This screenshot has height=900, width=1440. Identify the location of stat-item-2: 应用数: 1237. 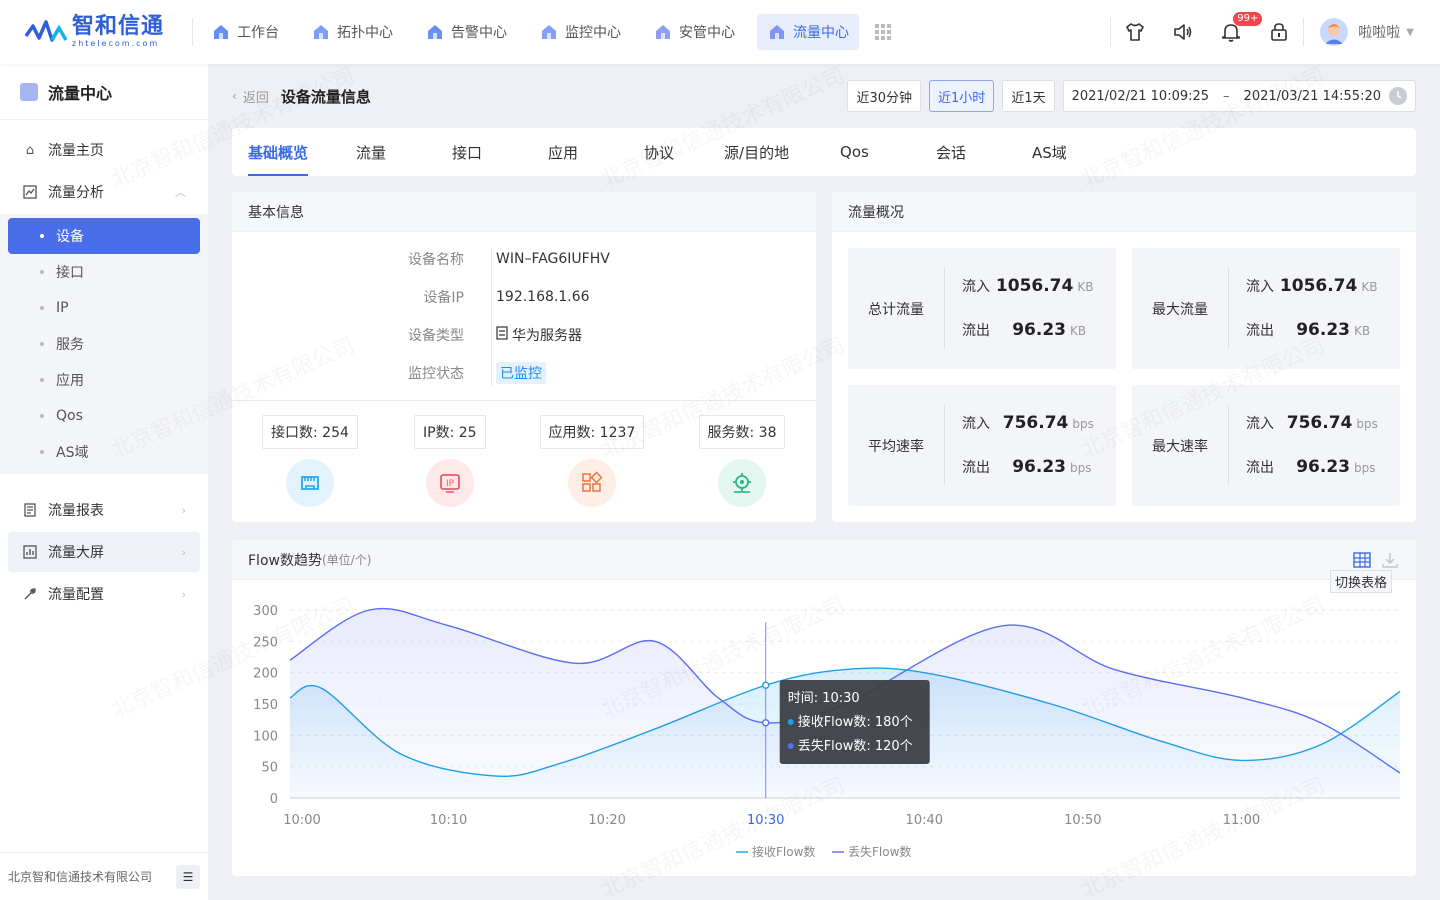
(592, 461).